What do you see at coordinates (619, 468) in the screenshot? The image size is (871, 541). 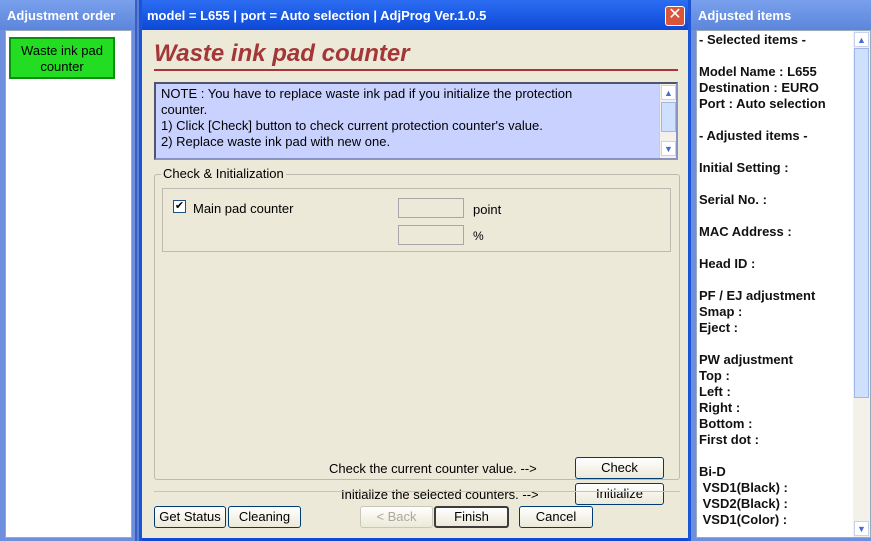 I see `check-button: Check` at bounding box center [619, 468].